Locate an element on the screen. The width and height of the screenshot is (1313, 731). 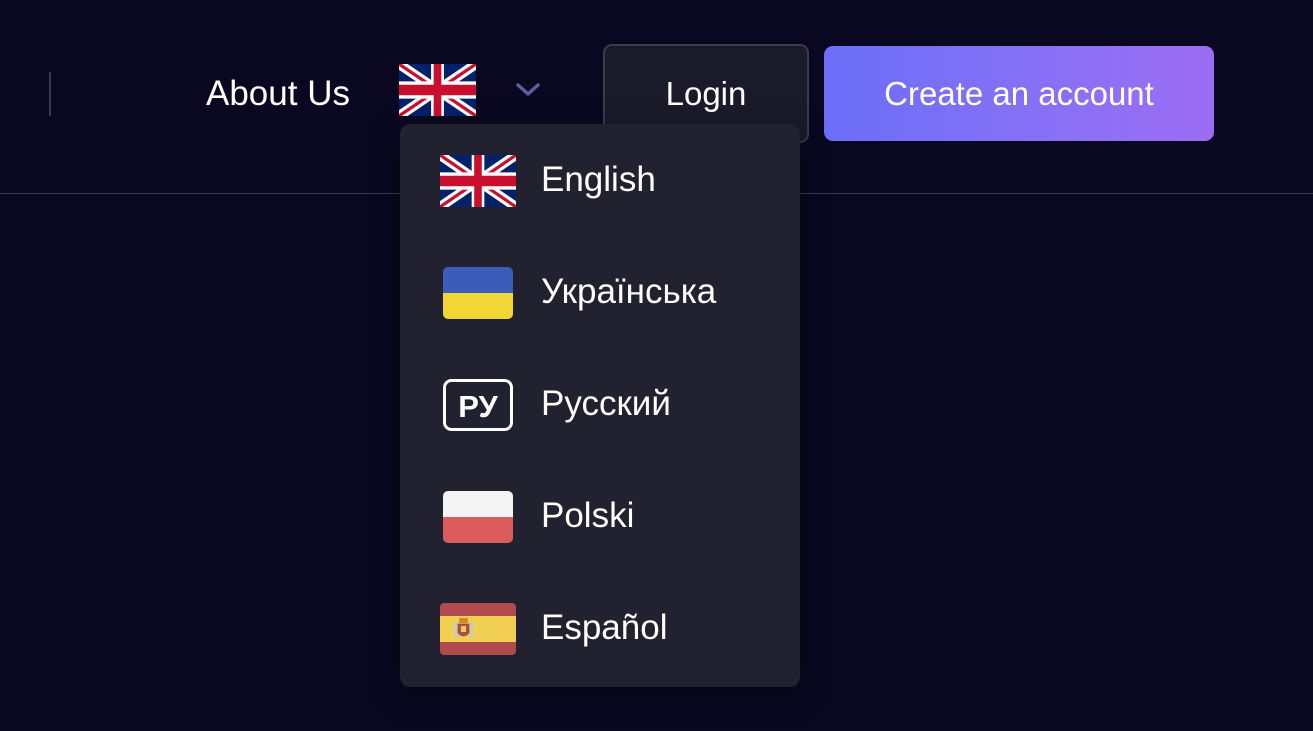
language-option-ukrainian: Українська is located at coordinates (600, 292).